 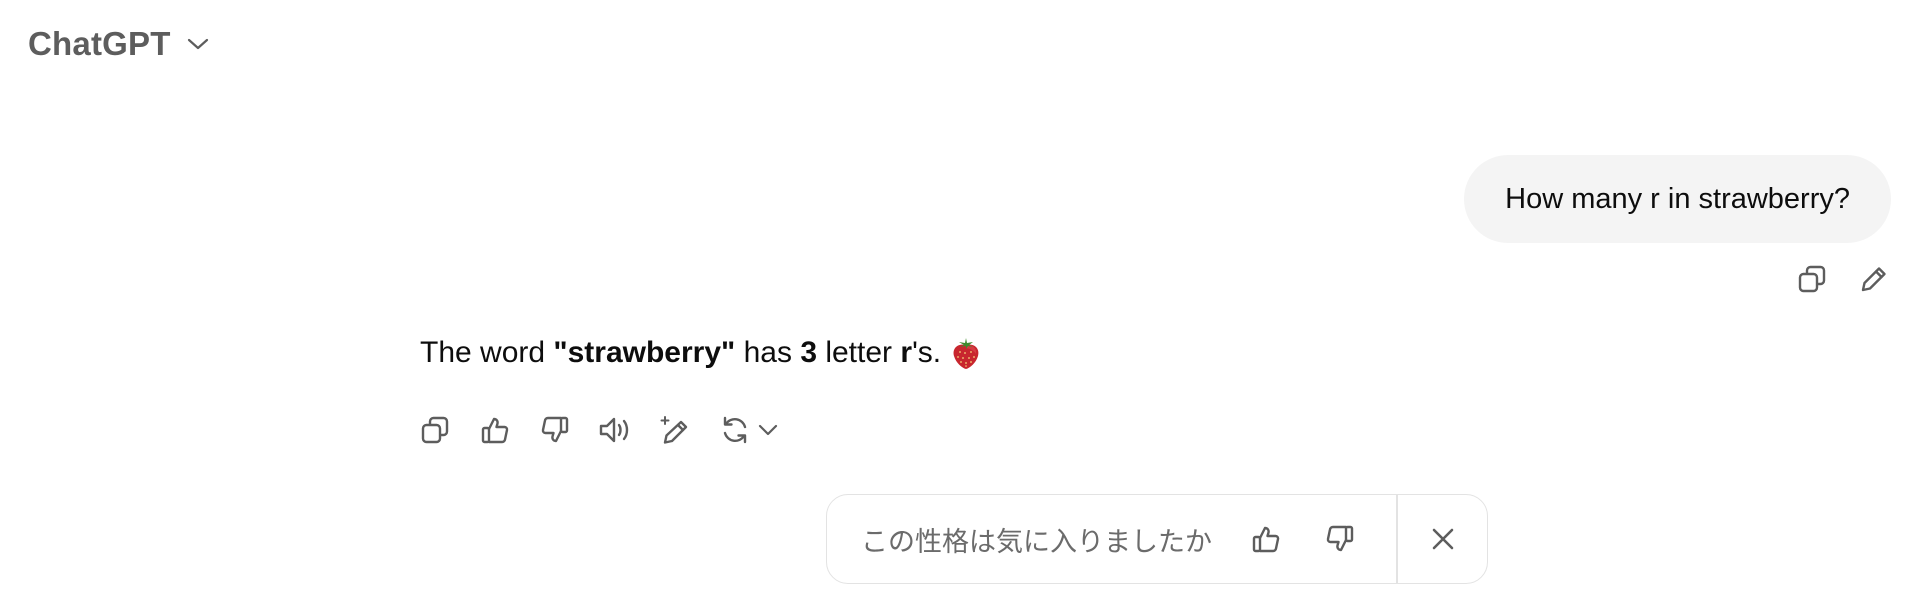 I want to click on read-aloud-icon, so click(x=615, y=430).